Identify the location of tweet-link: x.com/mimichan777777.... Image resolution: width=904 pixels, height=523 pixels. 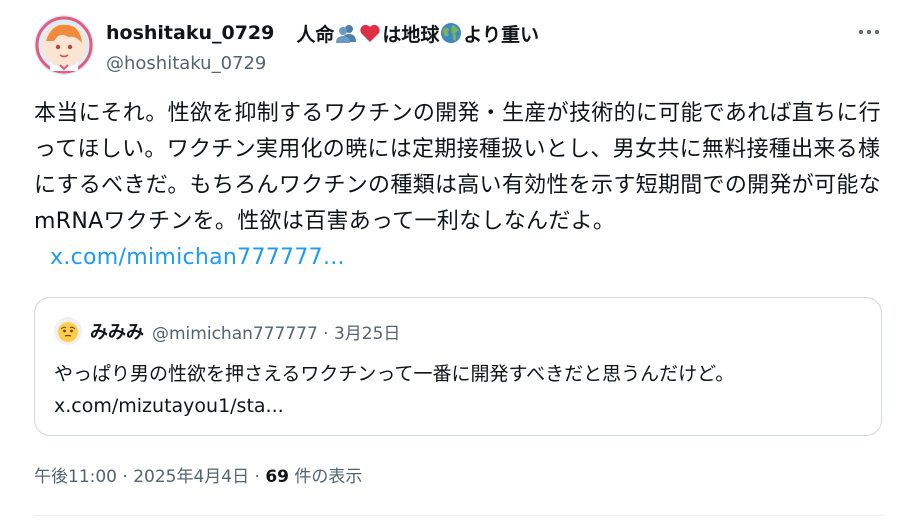
(197, 257).